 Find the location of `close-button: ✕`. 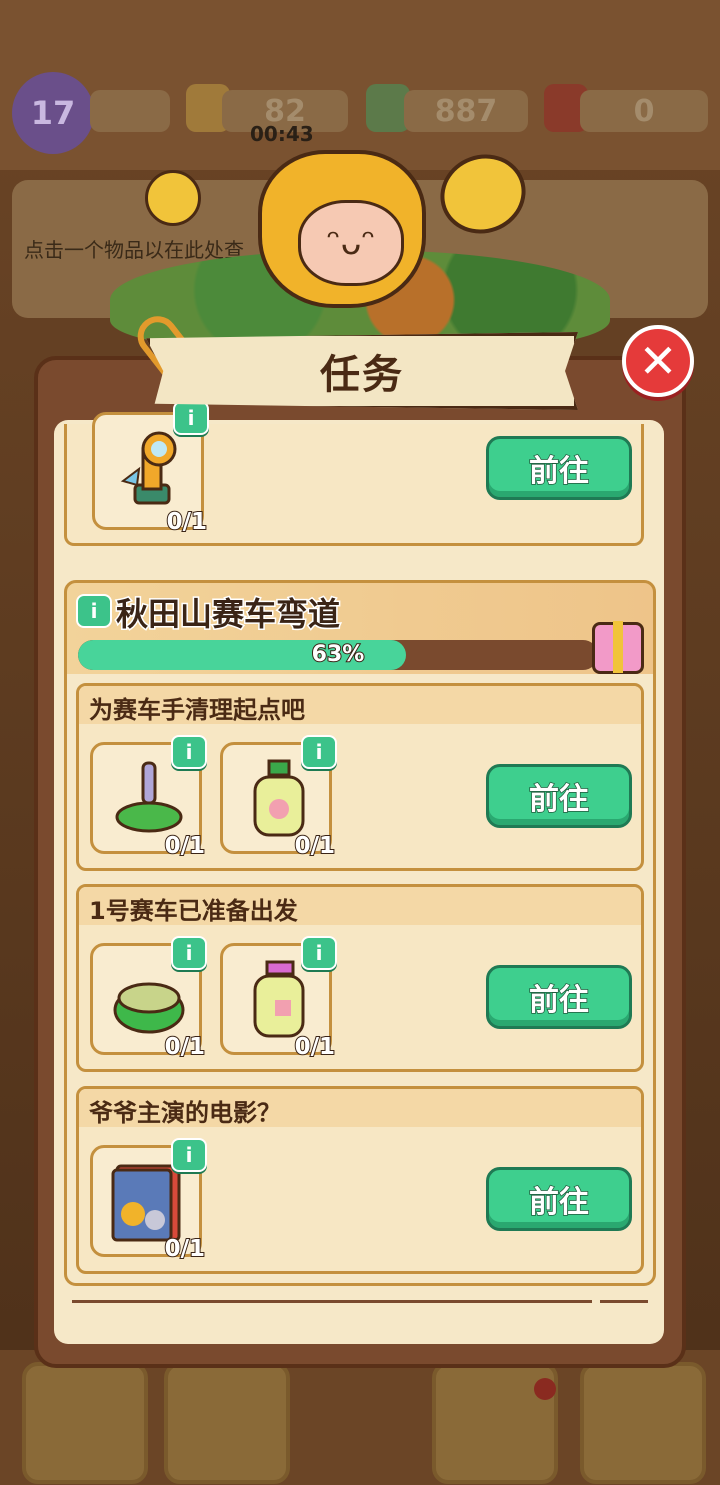

close-button: ✕ is located at coordinates (658, 361).